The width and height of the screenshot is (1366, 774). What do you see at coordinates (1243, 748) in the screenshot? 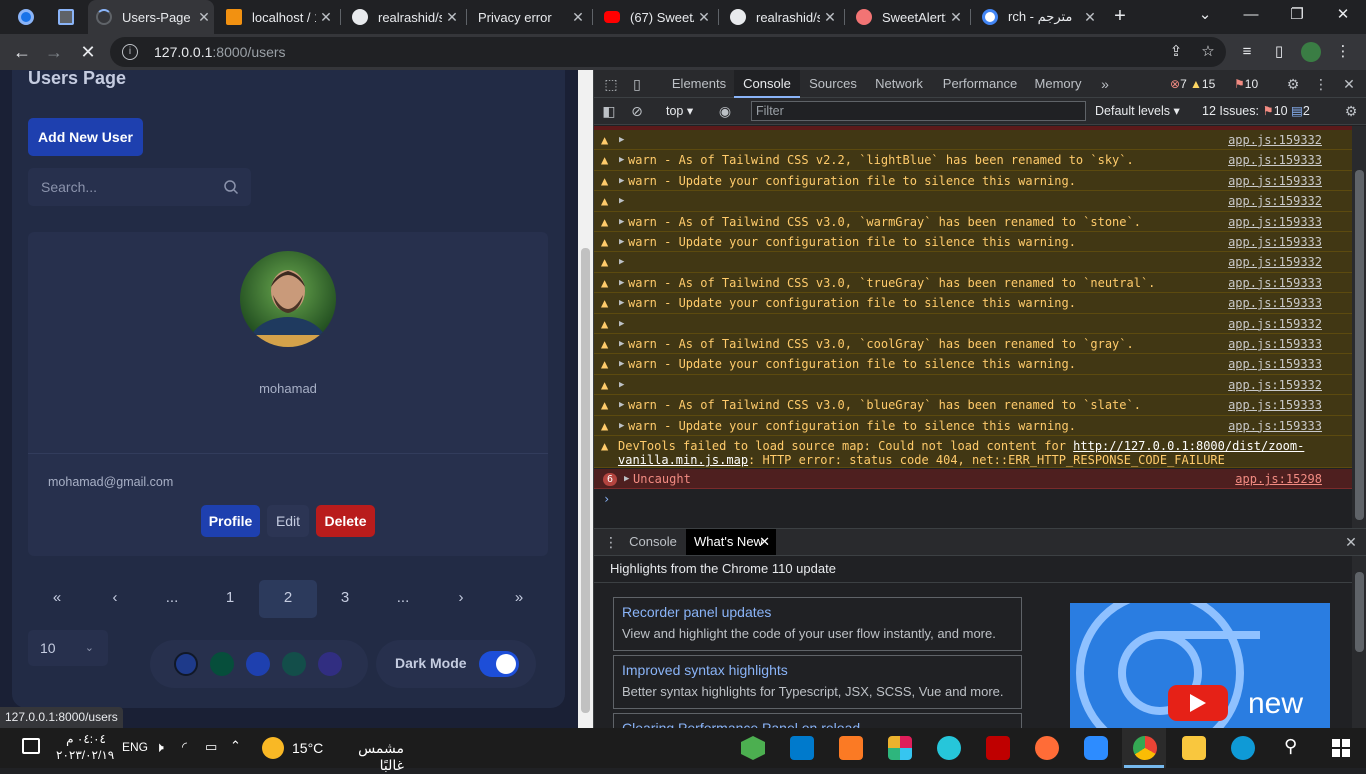
I see `edge-icon` at bounding box center [1243, 748].